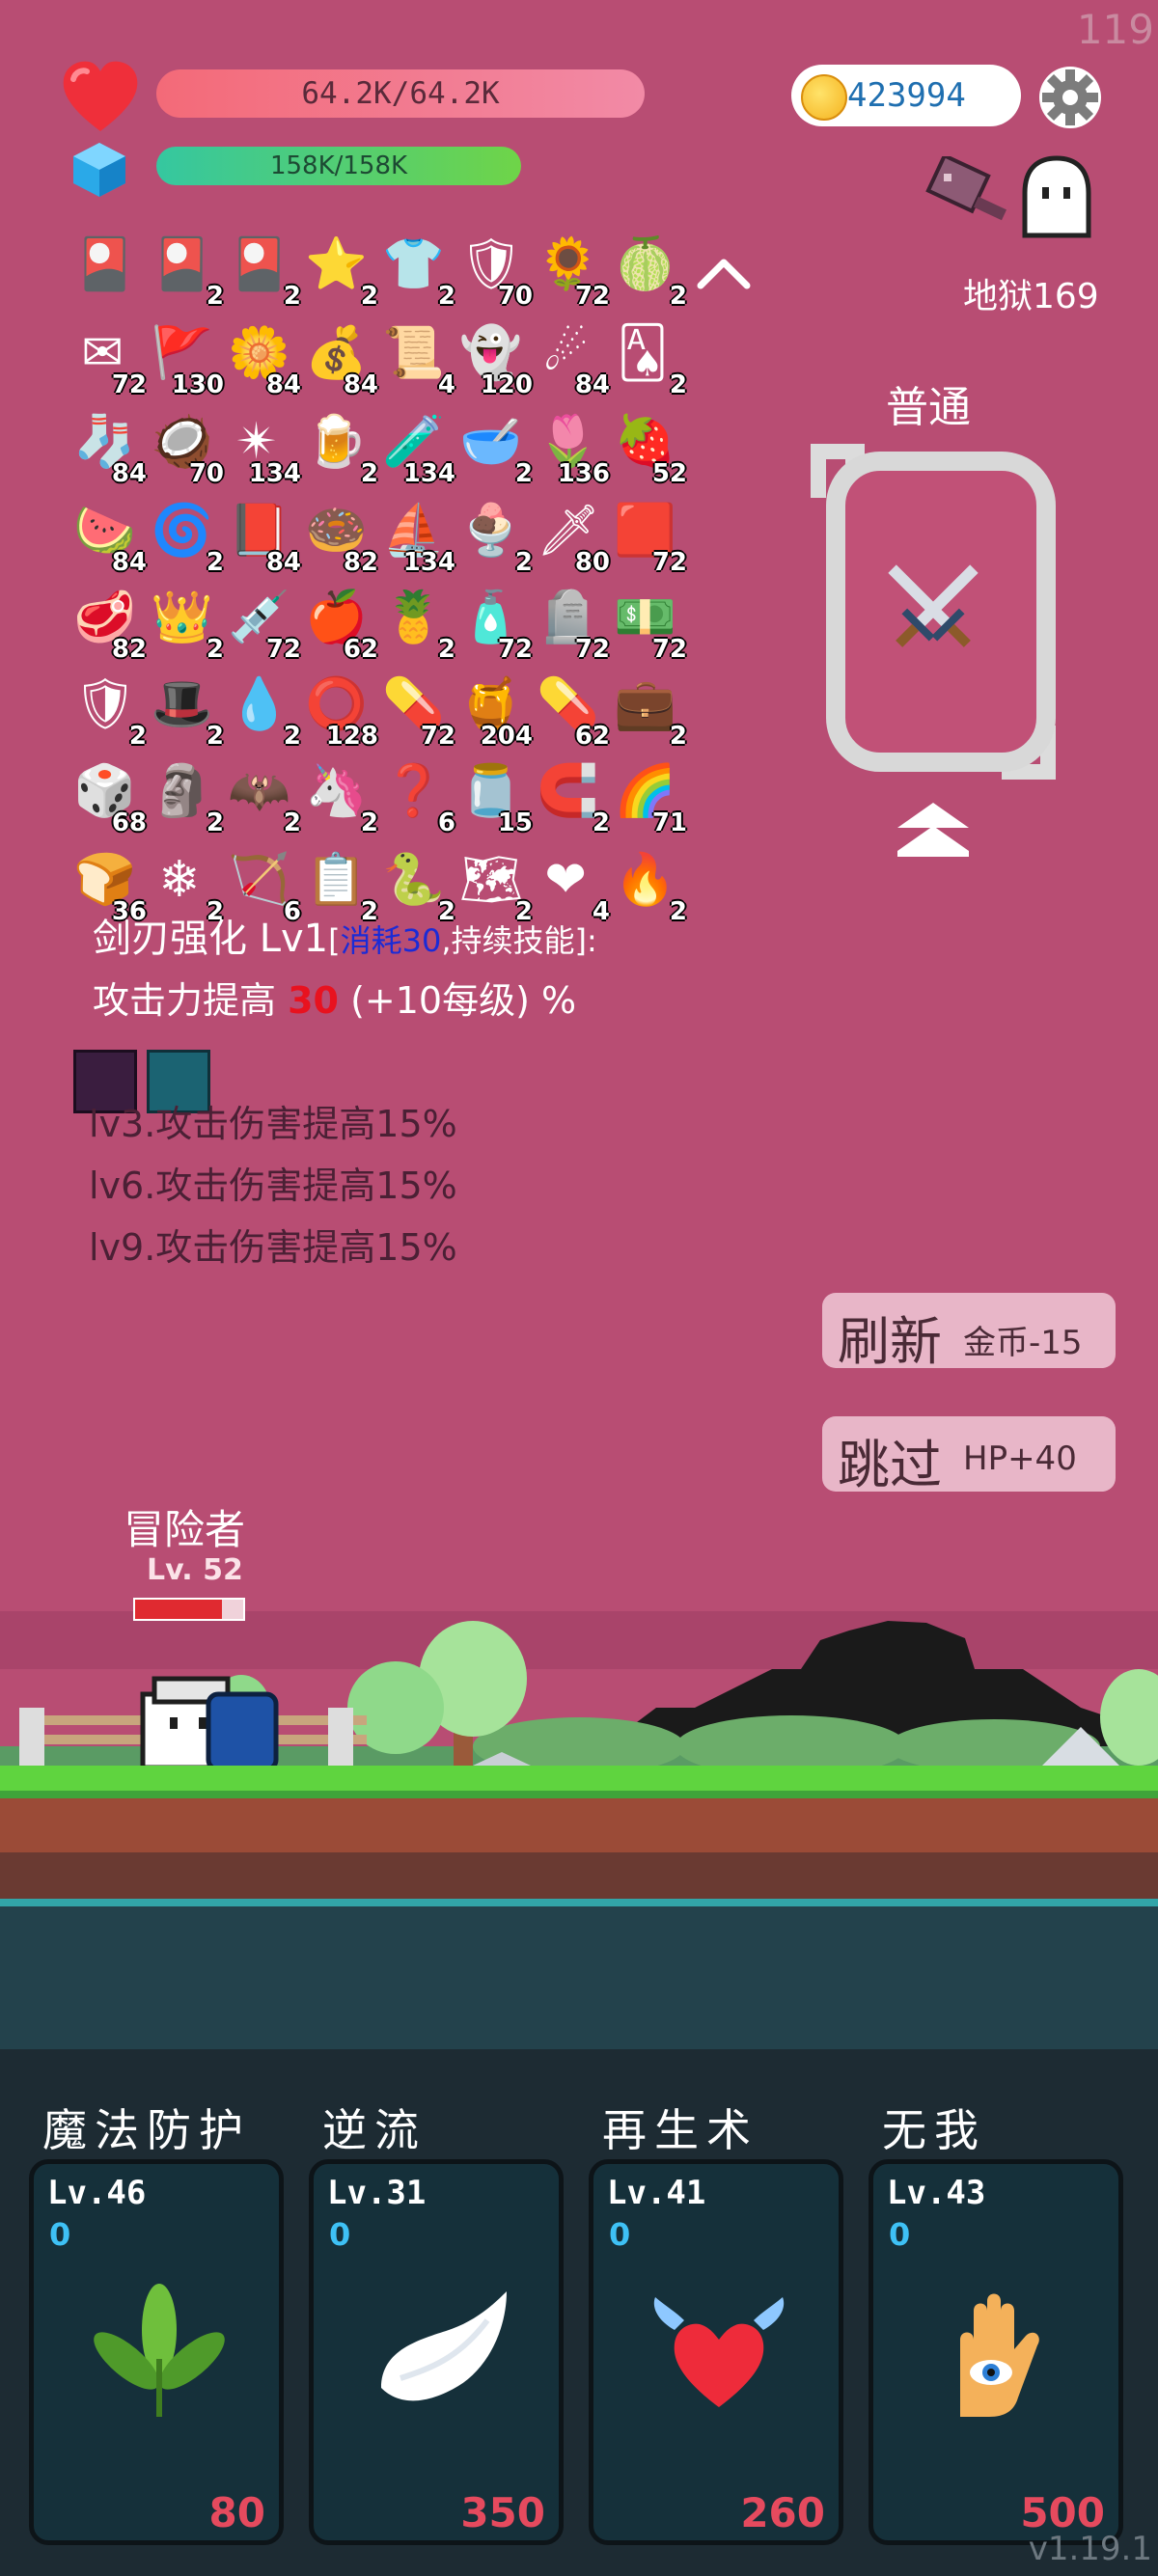 The height and width of the screenshot is (2576, 1158). I want to click on inventory-item: 🍈 2, so click(647, 271).